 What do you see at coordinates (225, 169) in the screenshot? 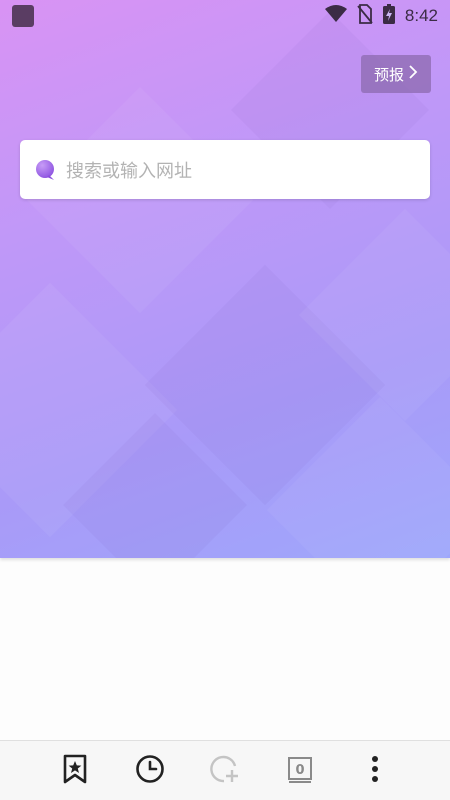
I see `search-input: 搜索或输入网址` at bounding box center [225, 169].